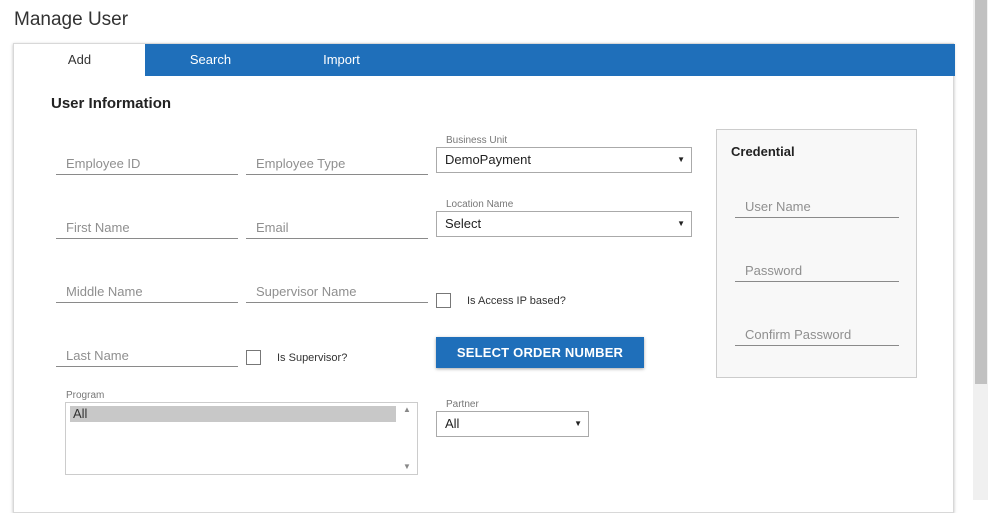 This screenshot has width=988, height=513. Describe the element at coordinates (443, 300) in the screenshot. I see `access-ip-checkbox` at that location.